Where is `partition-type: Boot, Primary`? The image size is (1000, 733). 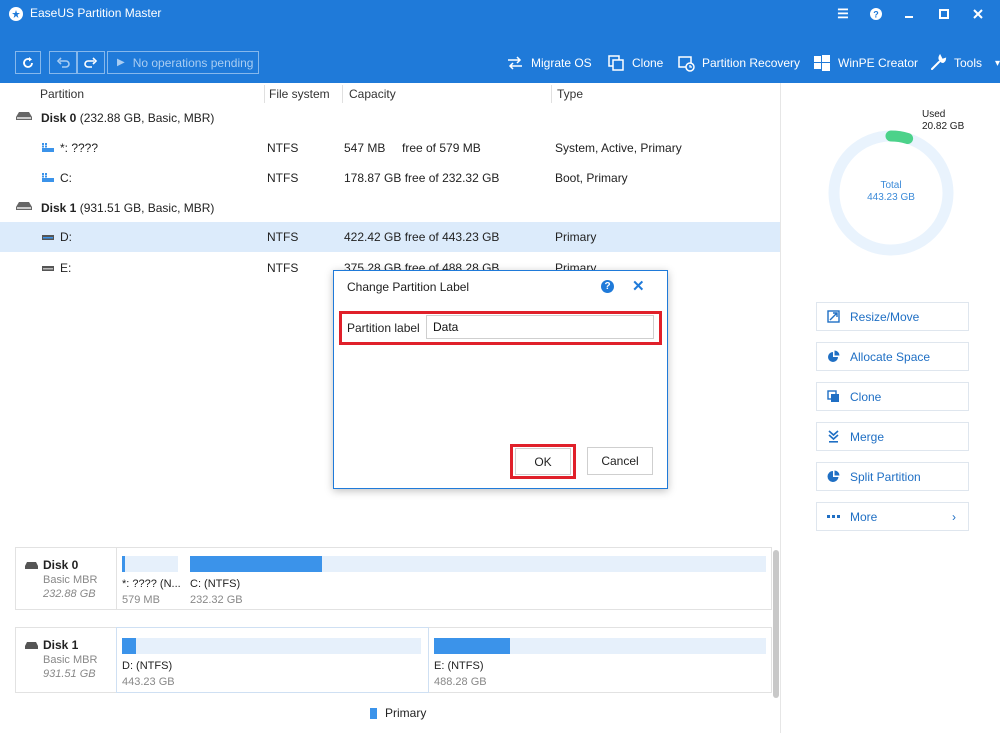
partition-type: Boot, Primary is located at coordinates (591, 178).